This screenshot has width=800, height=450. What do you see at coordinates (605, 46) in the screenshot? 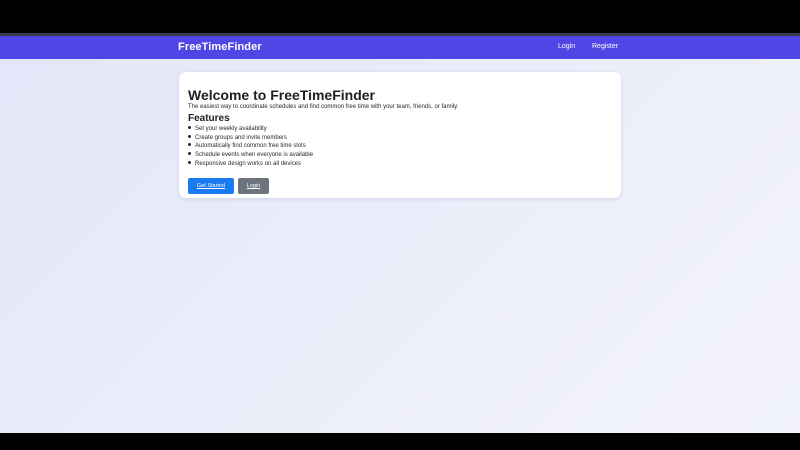
I see `nav-register-link: Register` at bounding box center [605, 46].